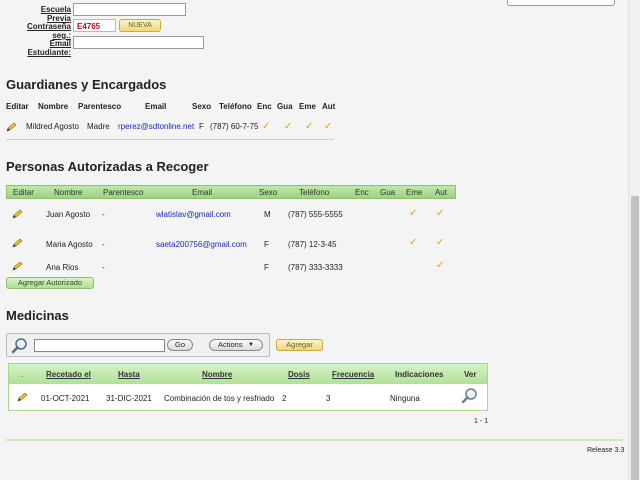 The image size is (640, 480). I want to click on col-indicaciones: Indicaciones, so click(419, 374).